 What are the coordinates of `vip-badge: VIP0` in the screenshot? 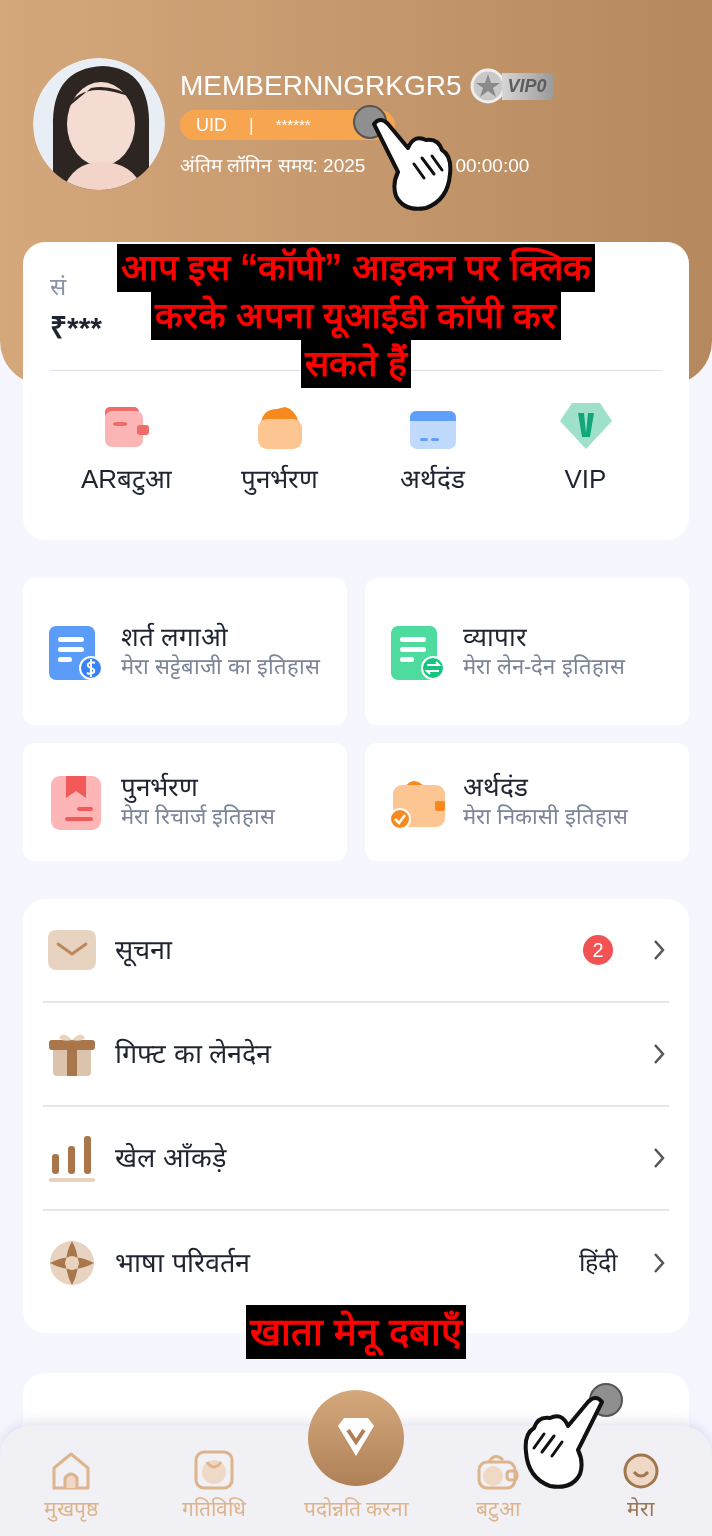 It's located at (511, 86).